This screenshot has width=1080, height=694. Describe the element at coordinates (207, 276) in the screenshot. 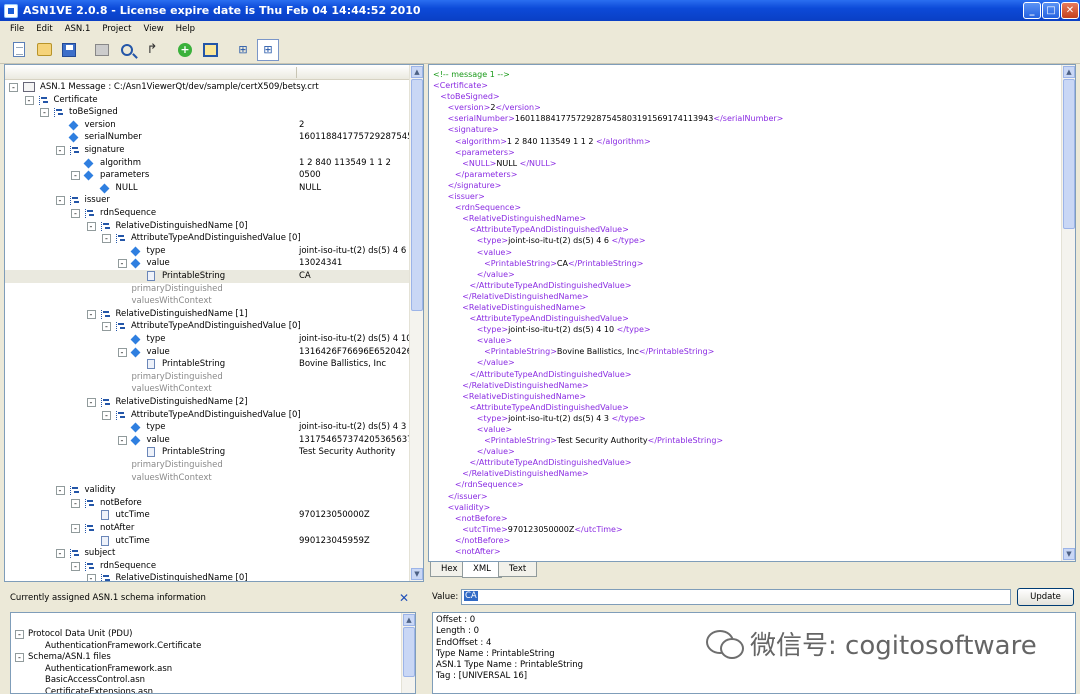

I see `tree-row: PrintableString CA` at that location.